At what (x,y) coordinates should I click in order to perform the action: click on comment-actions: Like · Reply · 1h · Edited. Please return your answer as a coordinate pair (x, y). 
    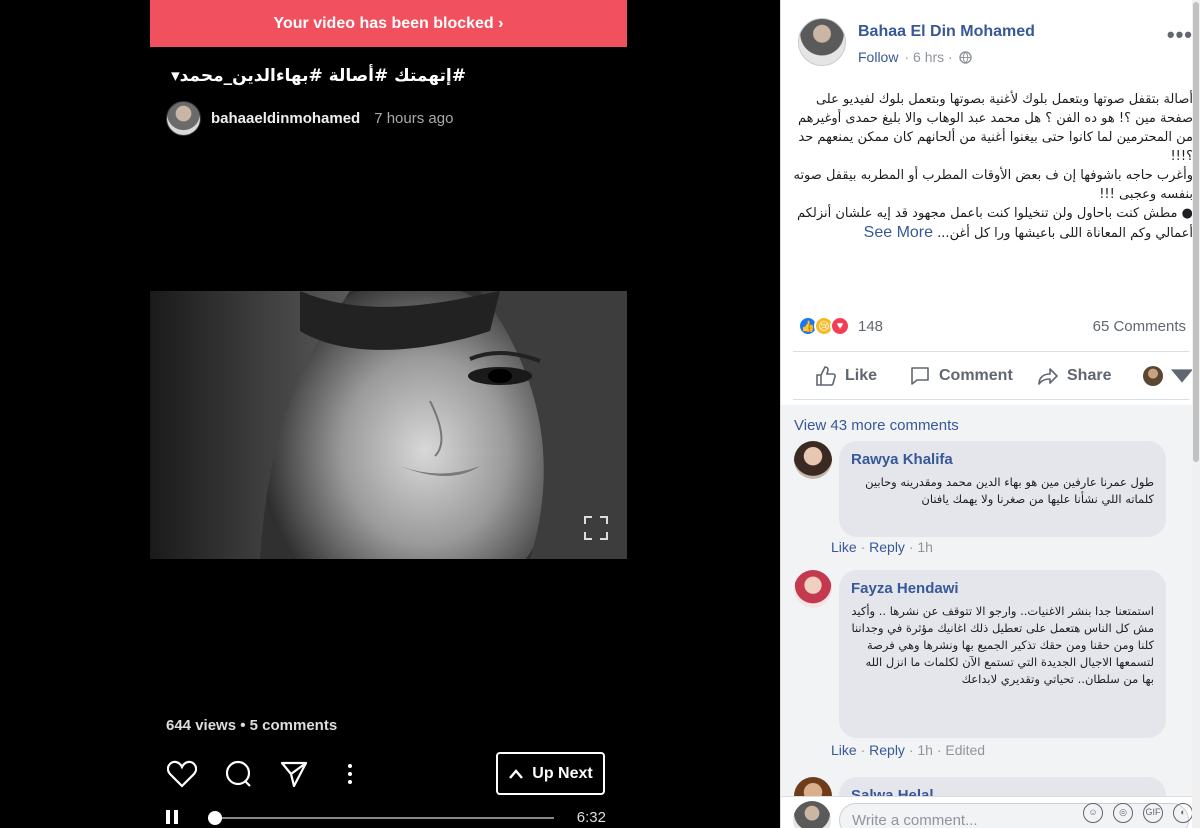
    Looking at the image, I should click on (908, 750).